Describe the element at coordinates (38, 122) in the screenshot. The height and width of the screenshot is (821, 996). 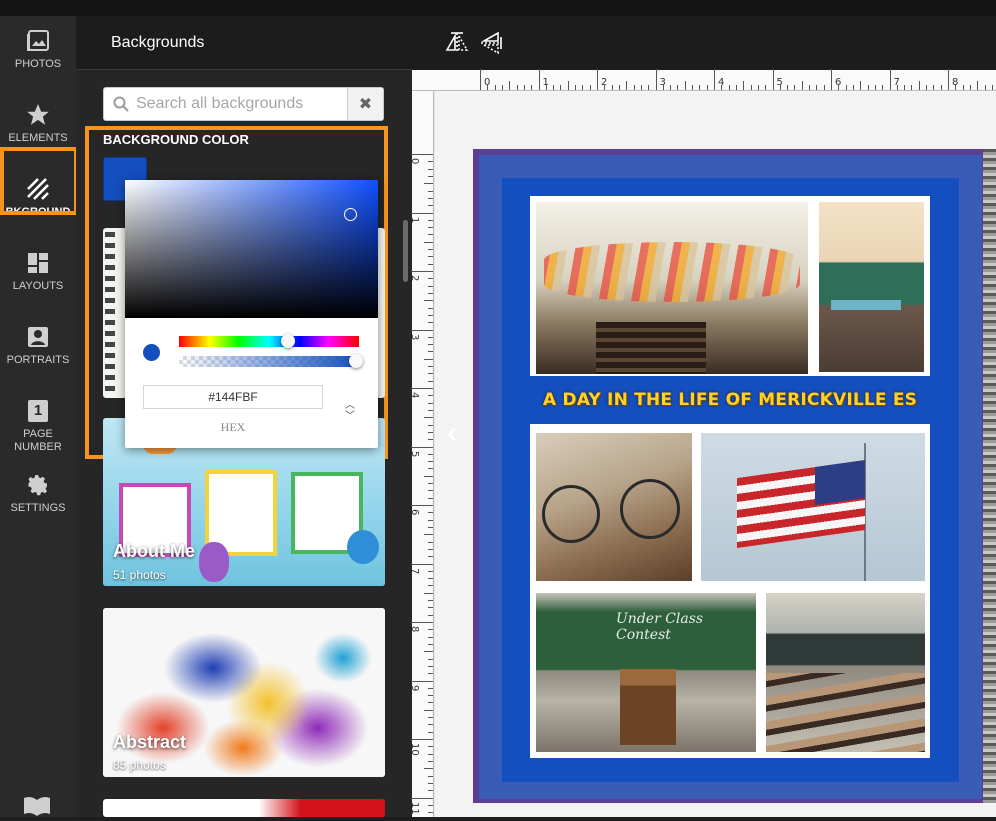
I see `nav-elements: ELEMENTS` at that location.